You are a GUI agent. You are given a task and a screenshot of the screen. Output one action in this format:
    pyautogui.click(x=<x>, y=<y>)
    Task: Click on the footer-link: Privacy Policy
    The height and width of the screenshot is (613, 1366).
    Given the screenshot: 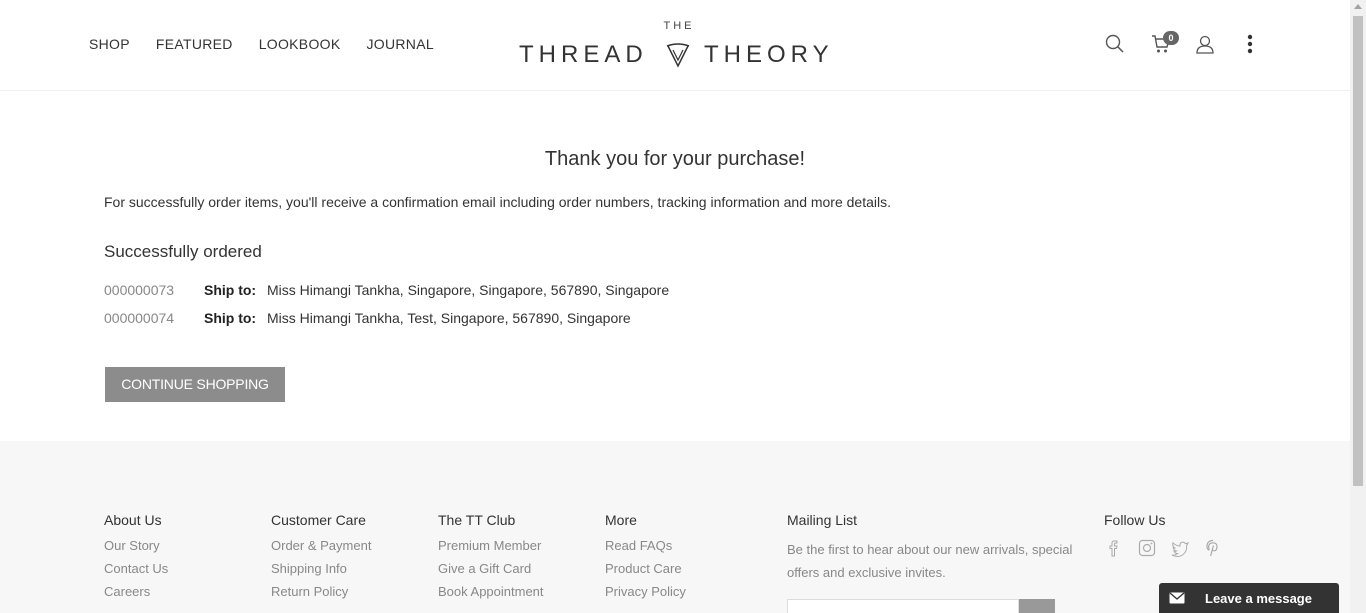 What is the action you would take?
    pyautogui.click(x=645, y=591)
    